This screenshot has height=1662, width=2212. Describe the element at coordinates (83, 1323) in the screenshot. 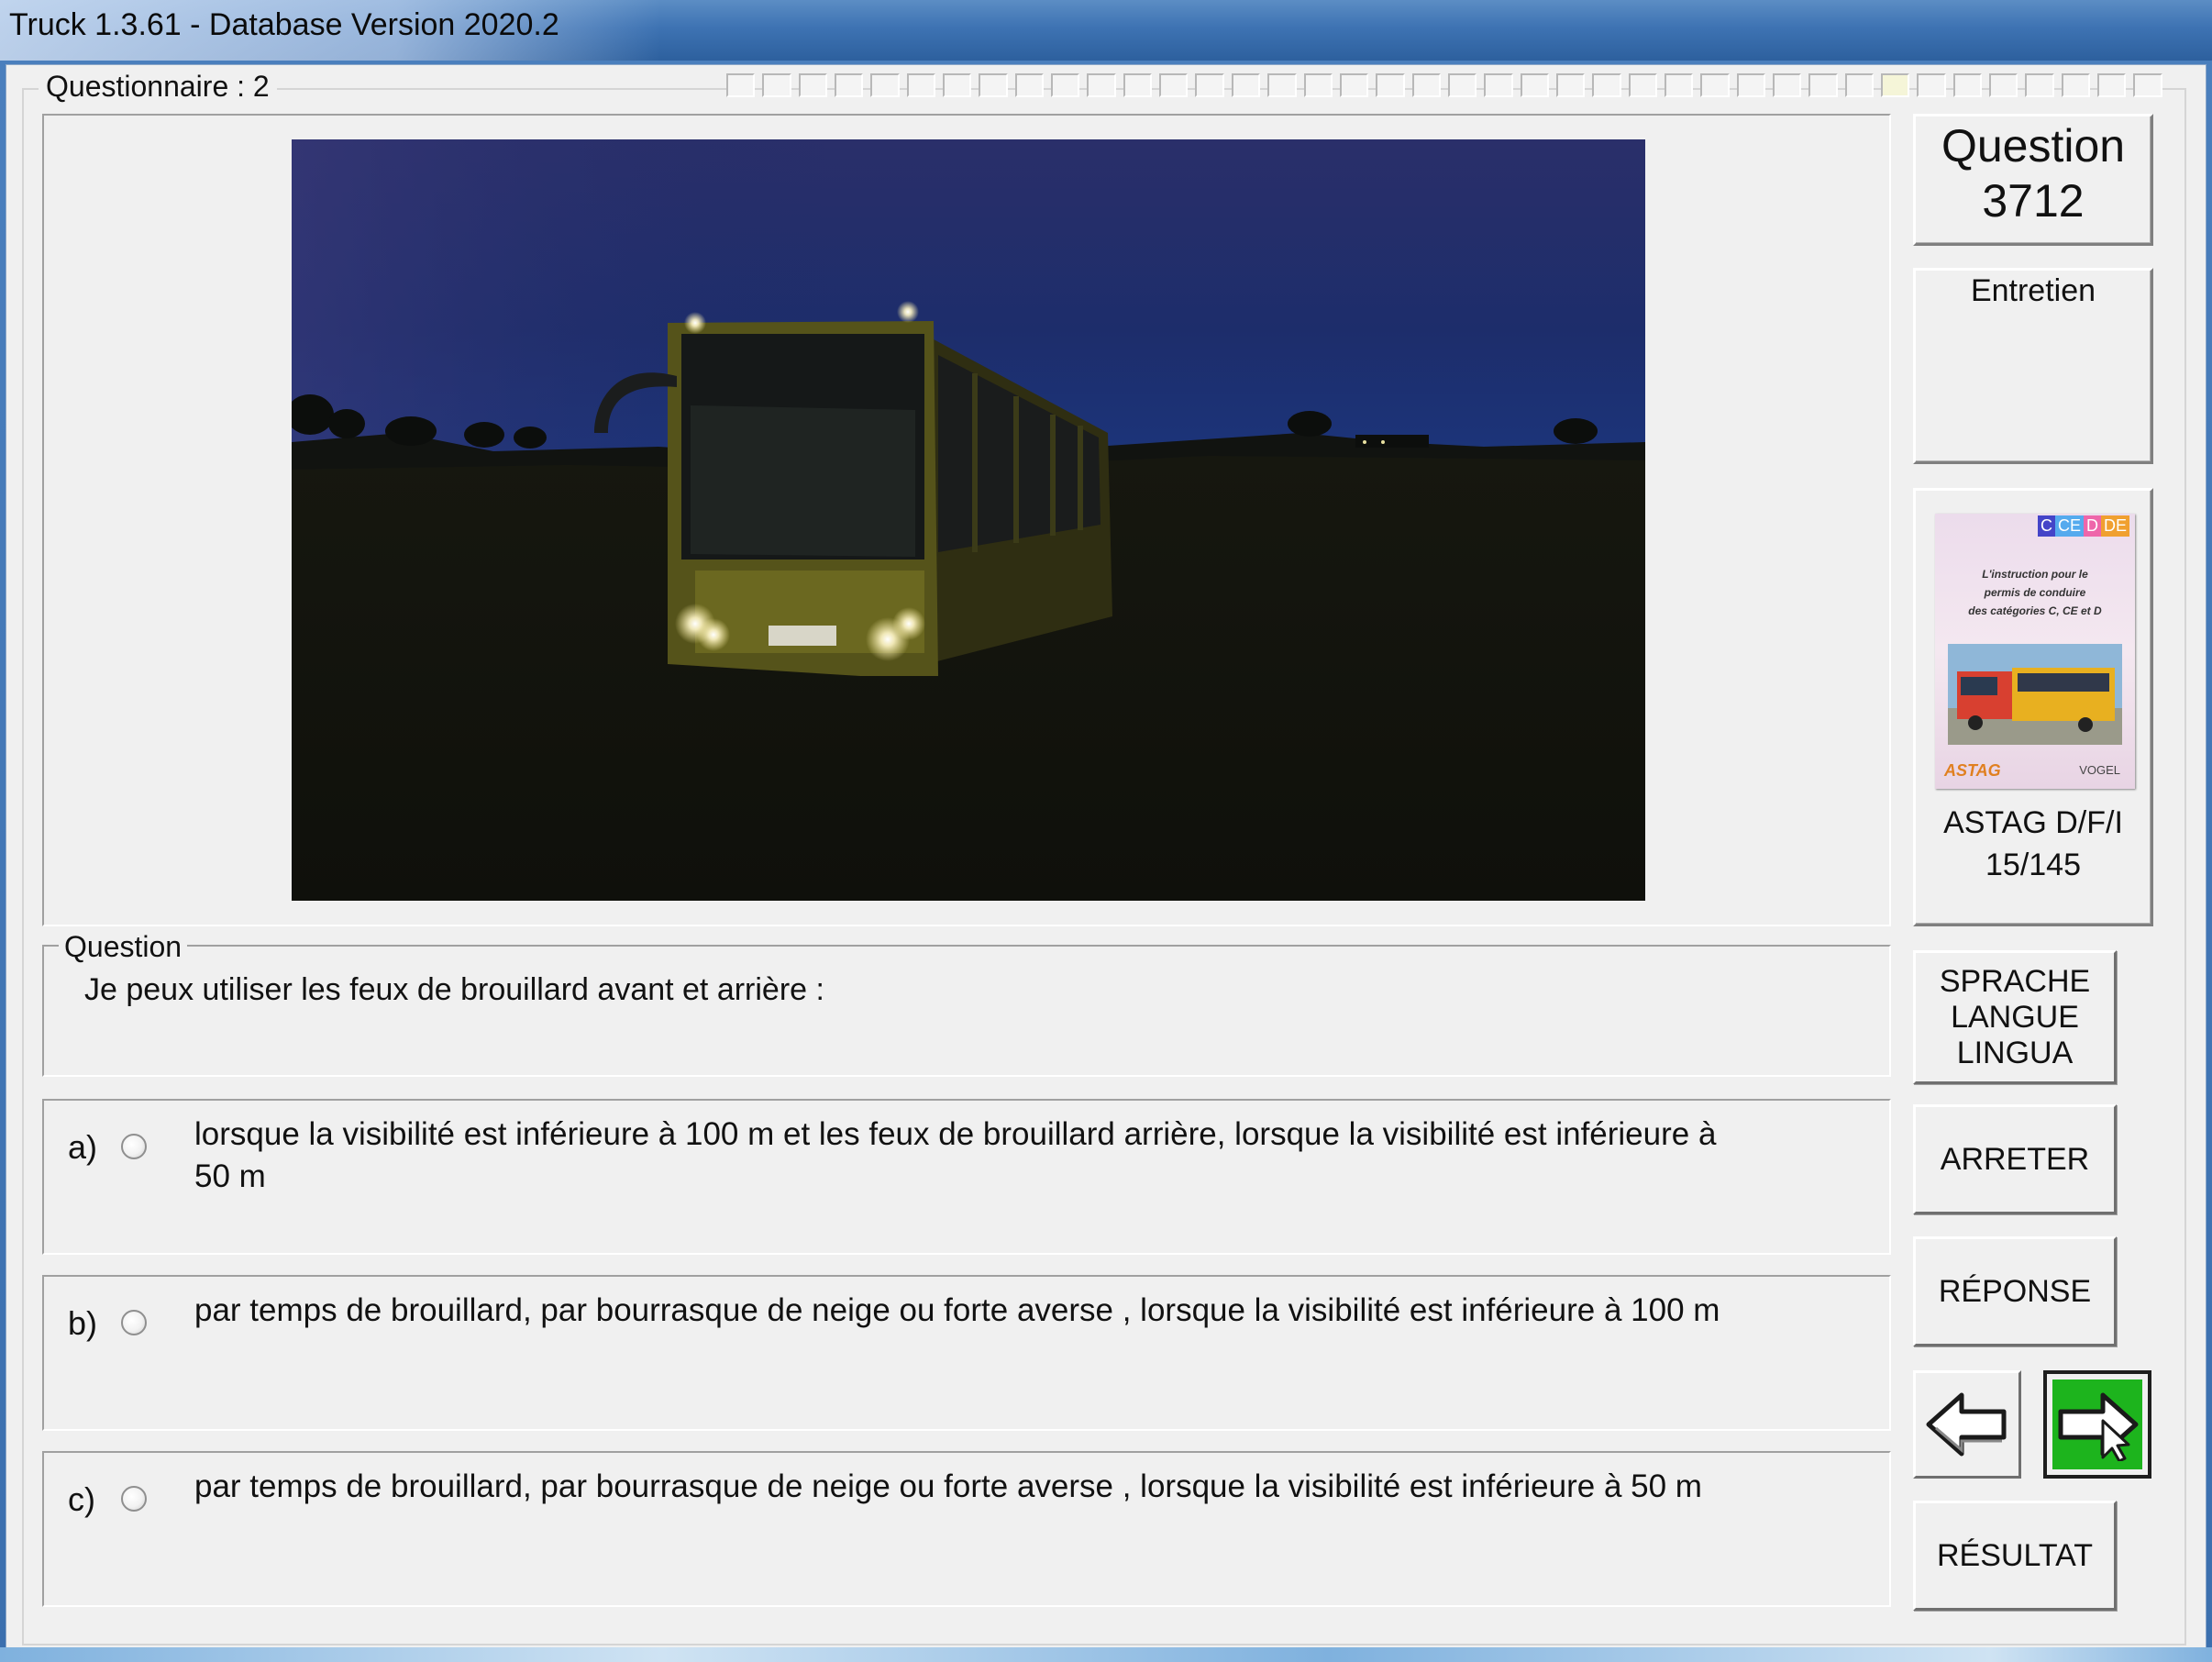

I see `answer-letter-b: b)` at that location.